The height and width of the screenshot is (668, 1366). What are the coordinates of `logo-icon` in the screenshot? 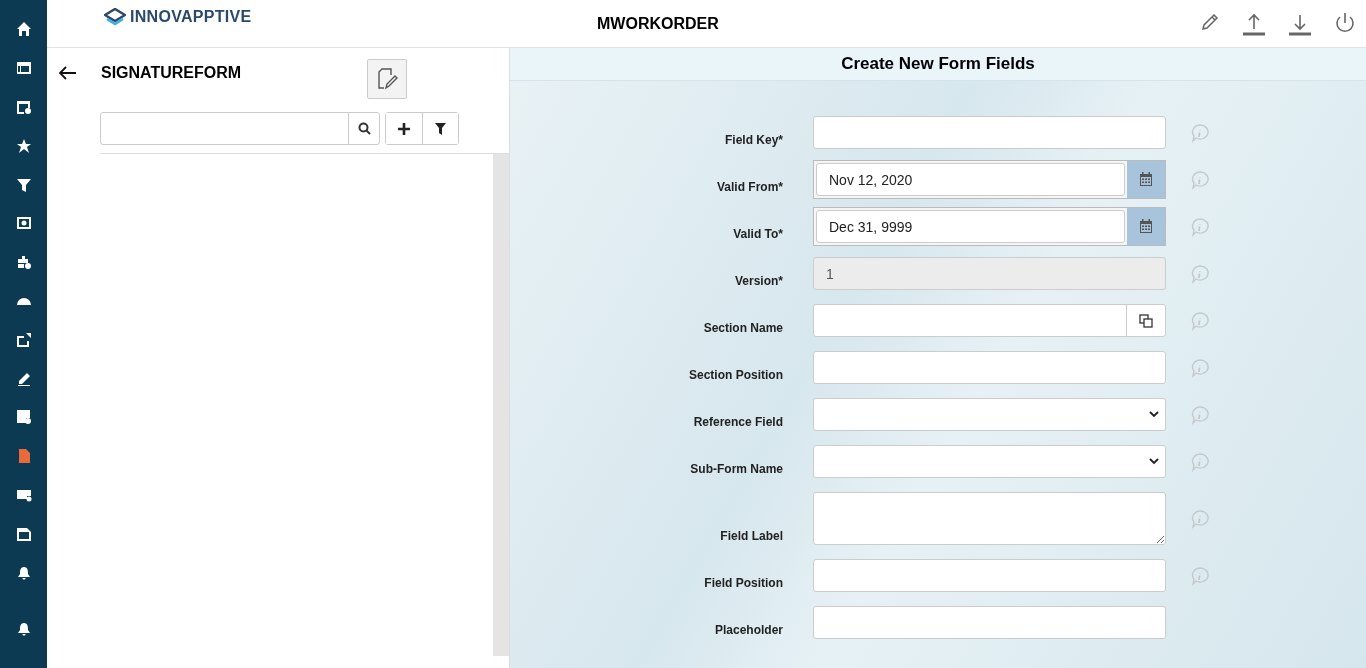 It's located at (115, 16).